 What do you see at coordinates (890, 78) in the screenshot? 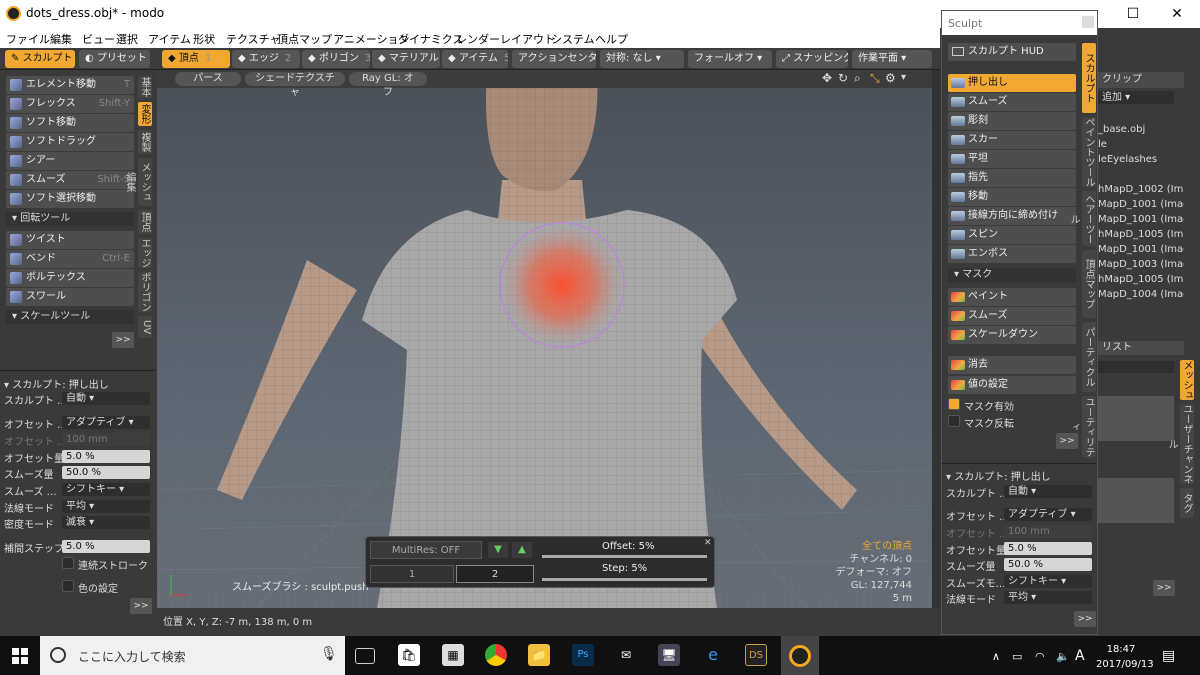
I see `settings-gear-icon: ⚙` at bounding box center [890, 78].